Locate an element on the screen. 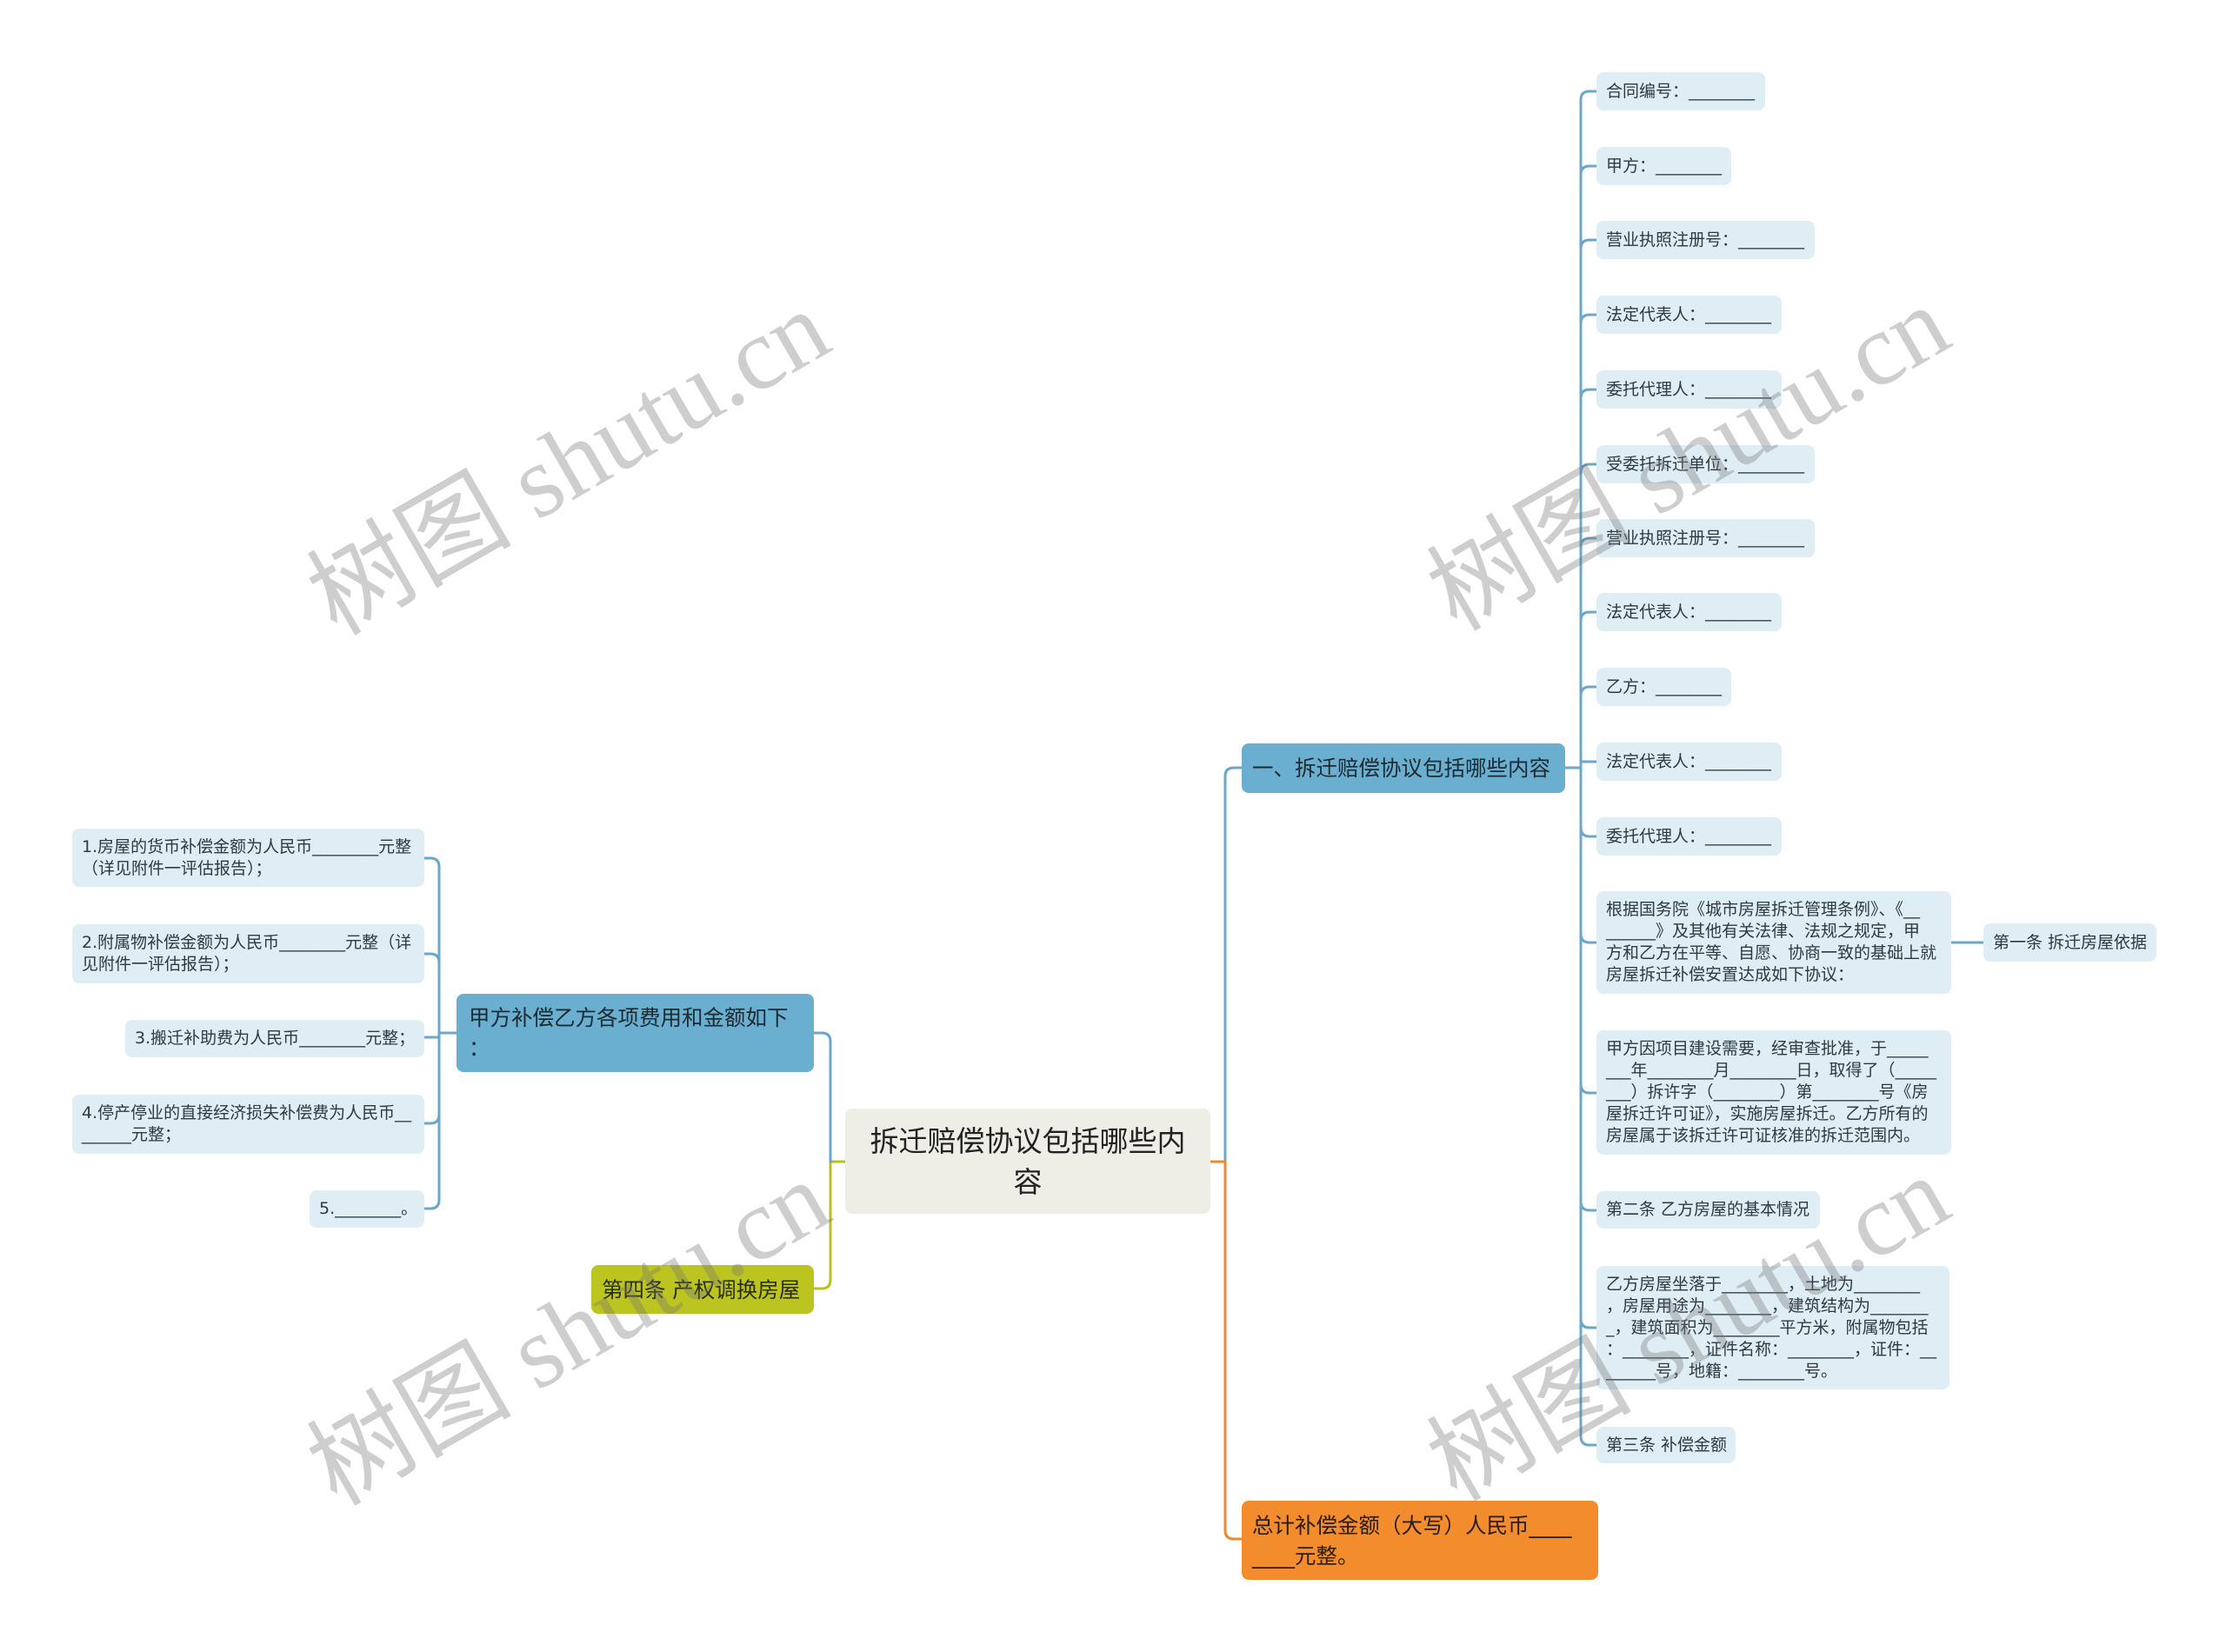  right-child-4-text: 法定代表人：________ is located at coordinates (1689, 314).